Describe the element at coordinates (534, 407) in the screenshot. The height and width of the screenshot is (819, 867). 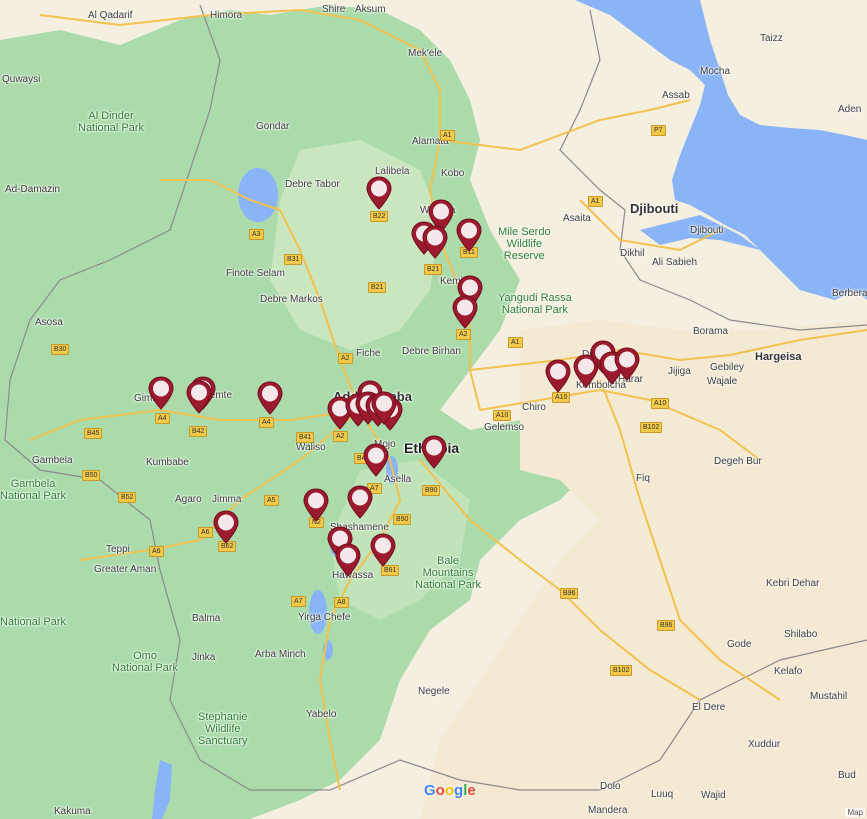
I see `label-chiro: Chiro` at that location.